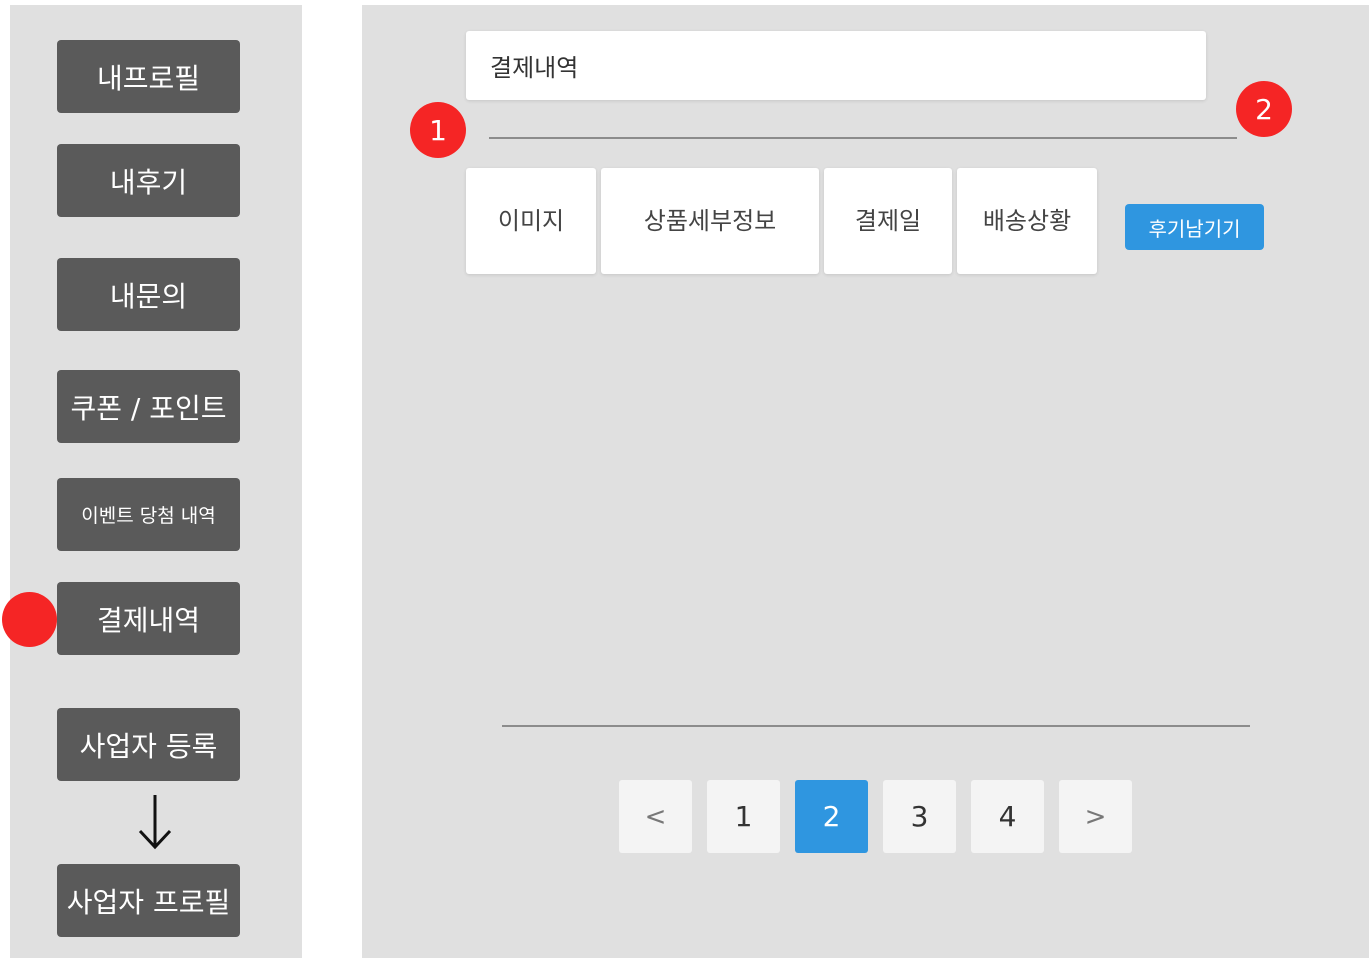 Image resolution: width=1369 pixels, height=958 pixels. What do you see at coordinates (148, 514) in the screenshot?
I see `sidebar-item-event-winnings: 이벤트 당첨 내역` at bounding box center [148, 514].